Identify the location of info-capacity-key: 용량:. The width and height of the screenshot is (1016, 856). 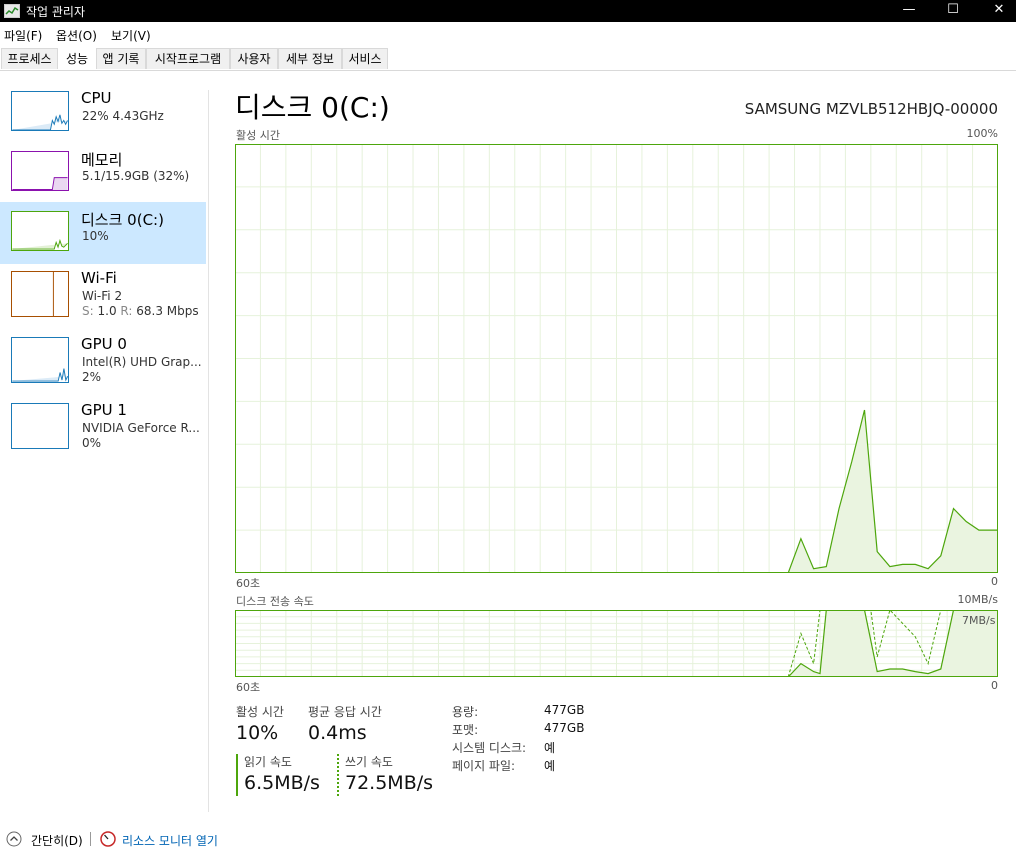
(465, 712).